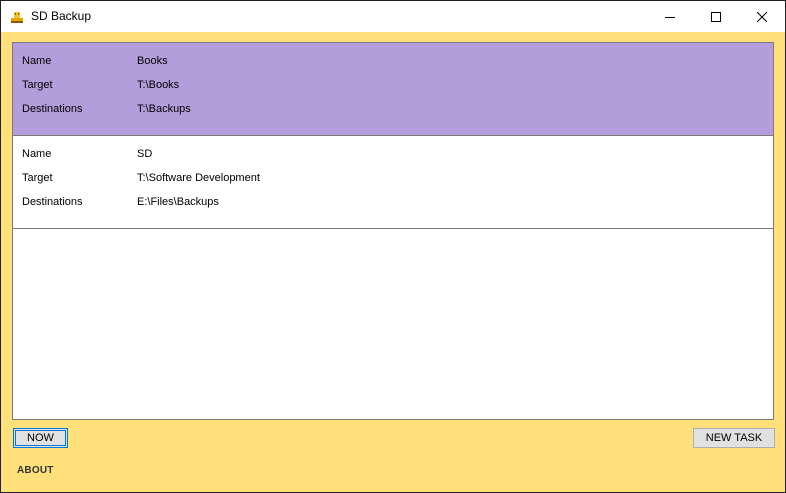 The image size is (786, 493). I want to click on about-link: ABOUT, so click(35, 470).